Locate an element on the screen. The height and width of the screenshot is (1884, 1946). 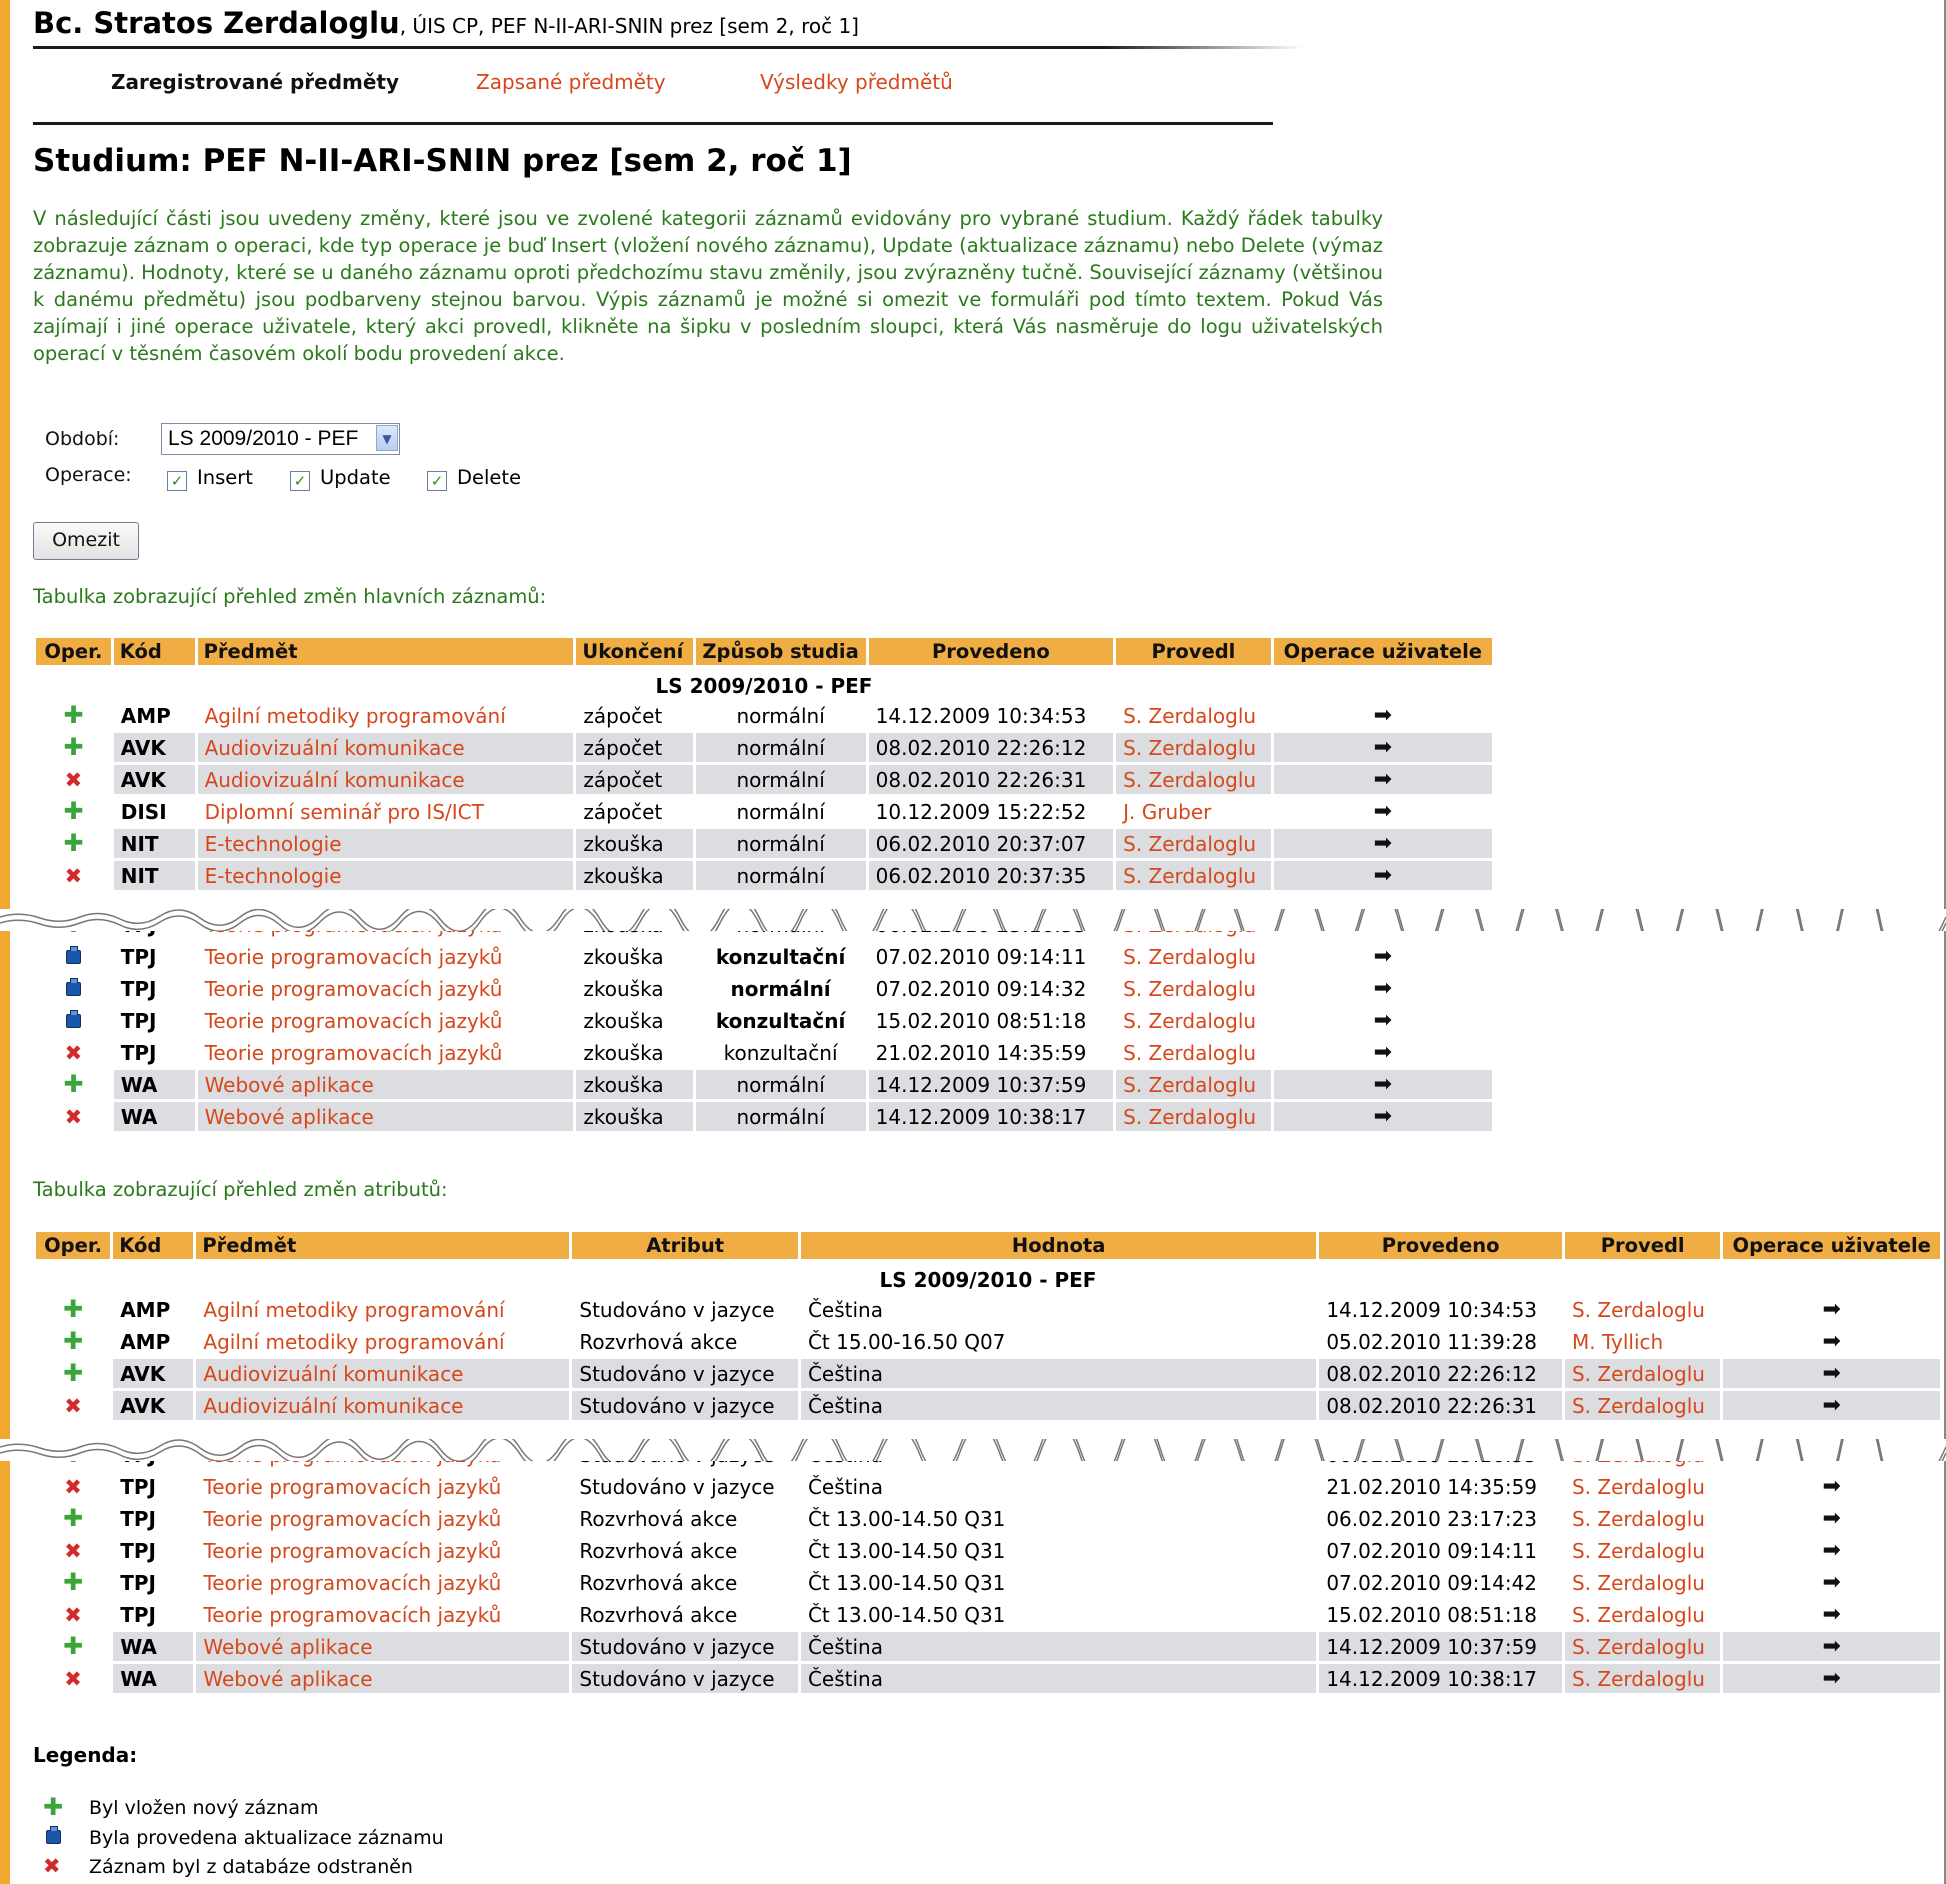
chevron-down-icon: ▼ is located at coordinates (387, 438).